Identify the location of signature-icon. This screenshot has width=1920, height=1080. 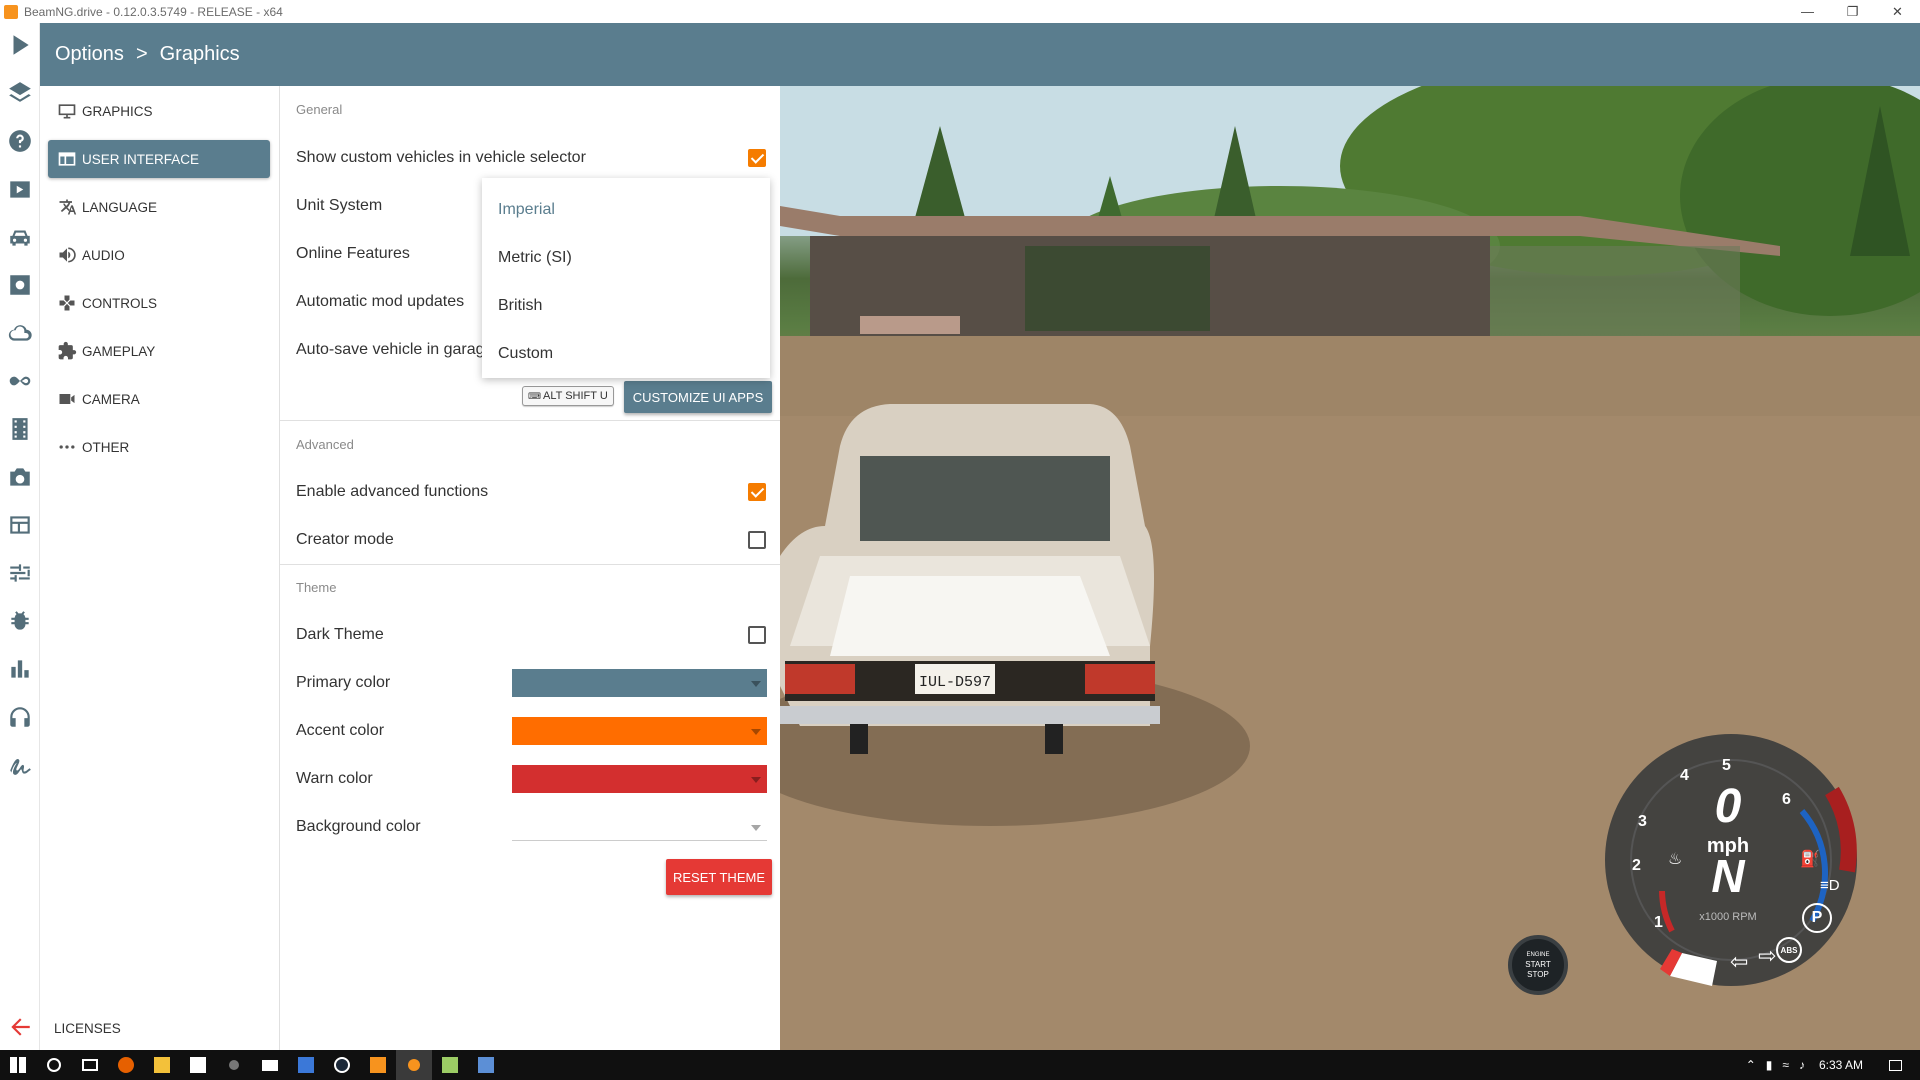
(20, 765).